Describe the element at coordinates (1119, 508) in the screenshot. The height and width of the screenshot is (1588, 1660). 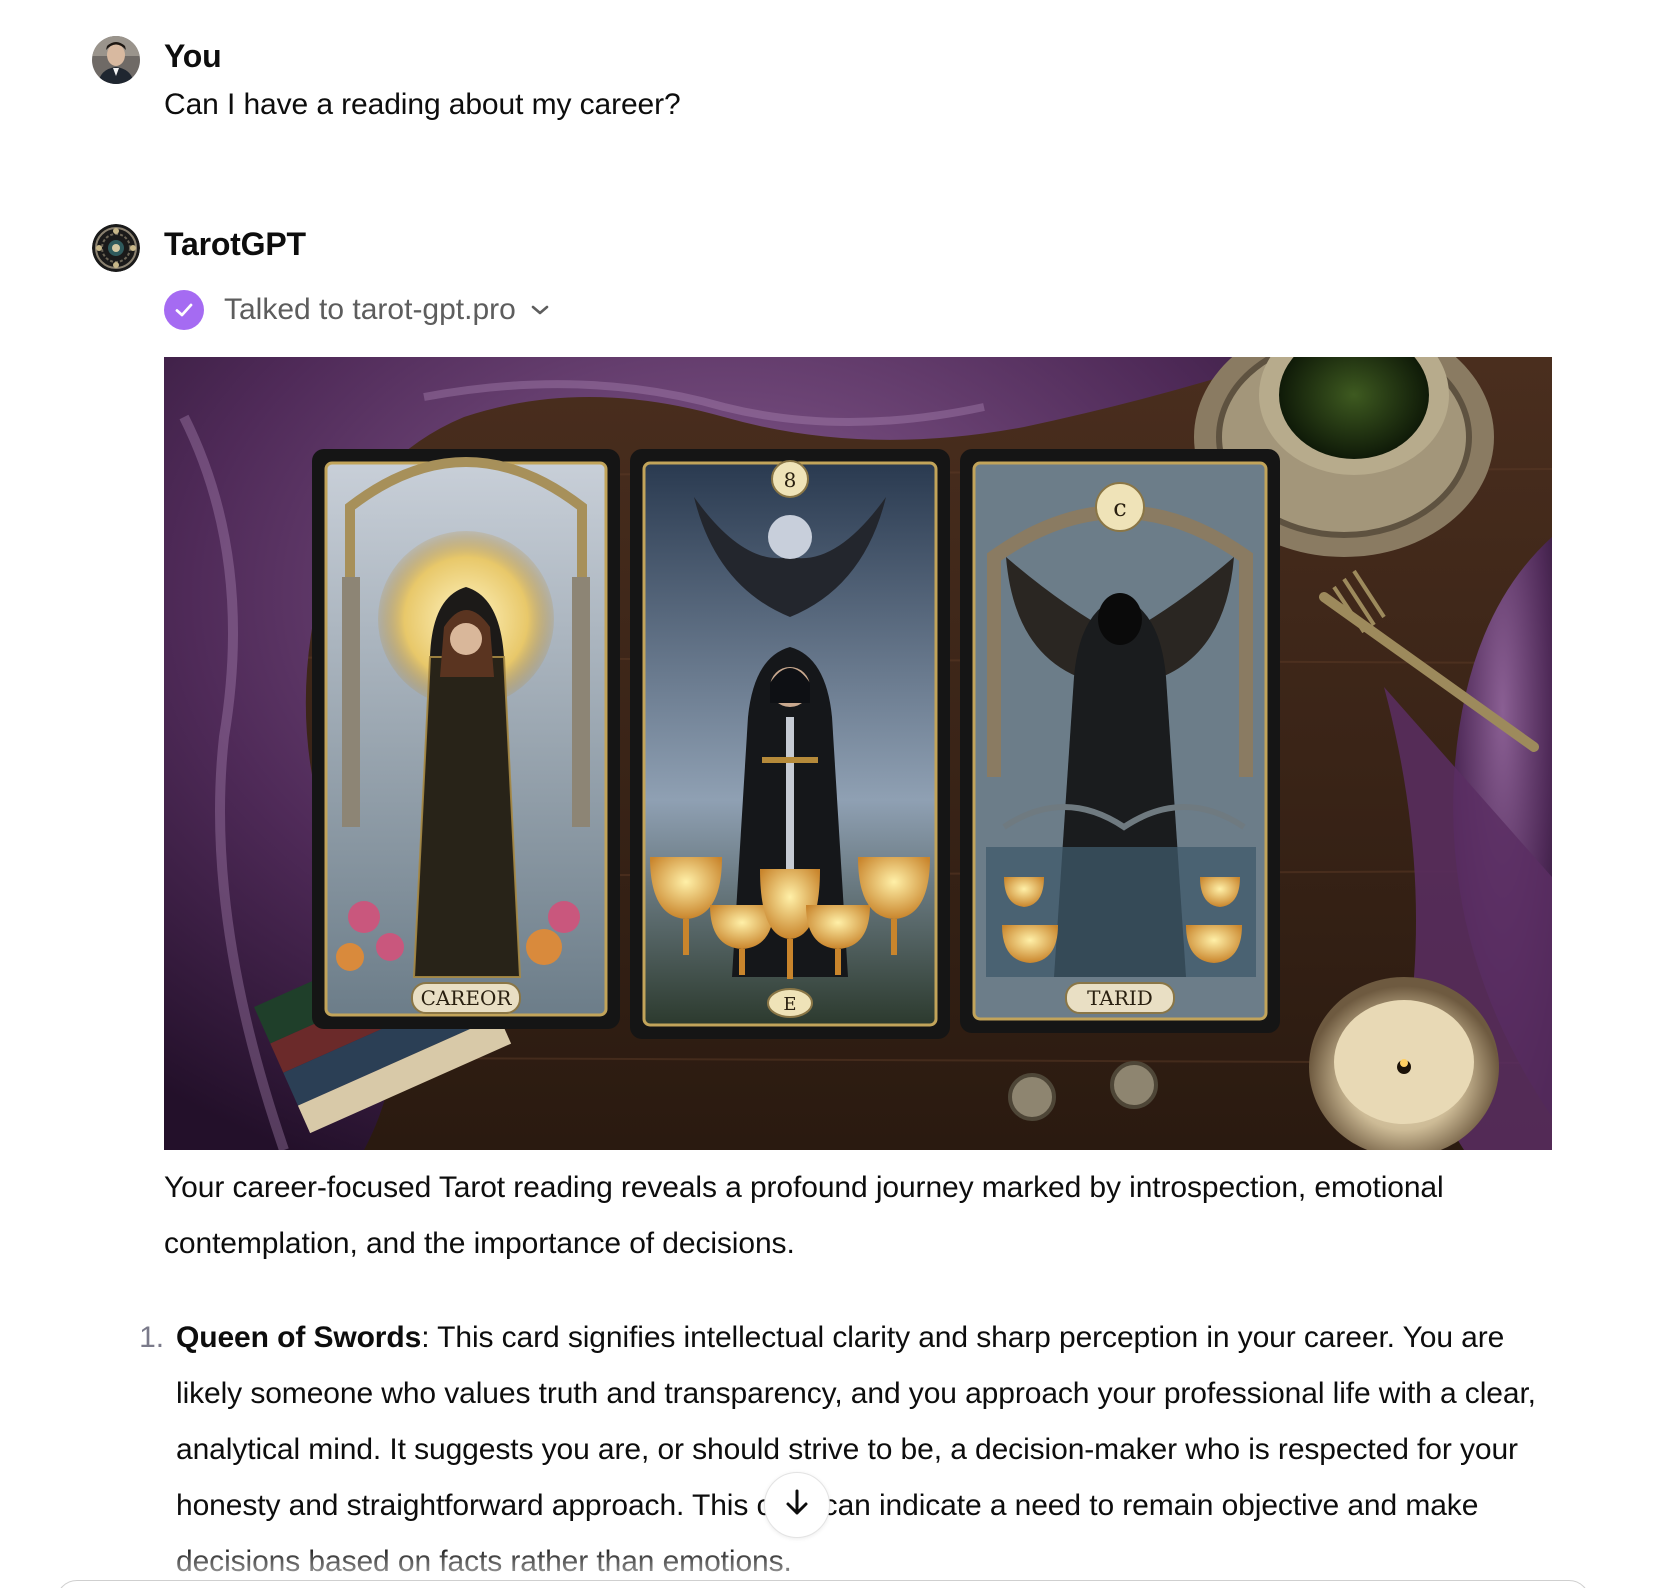
I see `card-3-number: ⅽ` at that location.